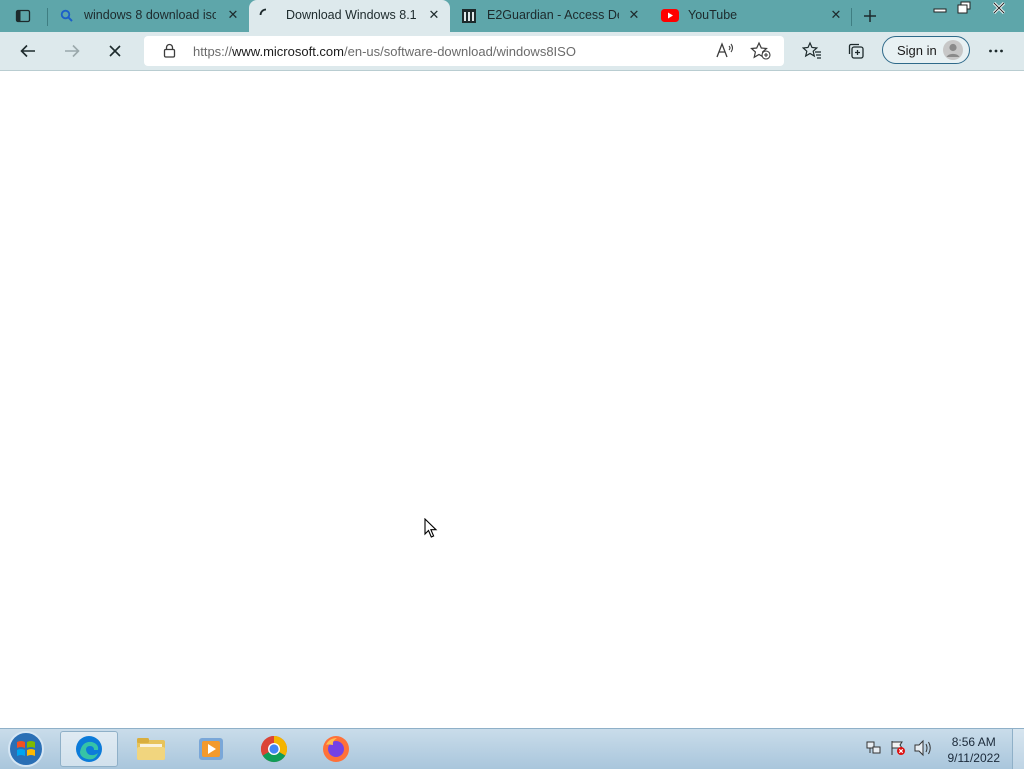 The image size is (1024, 773). I want to click on more-dots-icon, so click(996, 51).